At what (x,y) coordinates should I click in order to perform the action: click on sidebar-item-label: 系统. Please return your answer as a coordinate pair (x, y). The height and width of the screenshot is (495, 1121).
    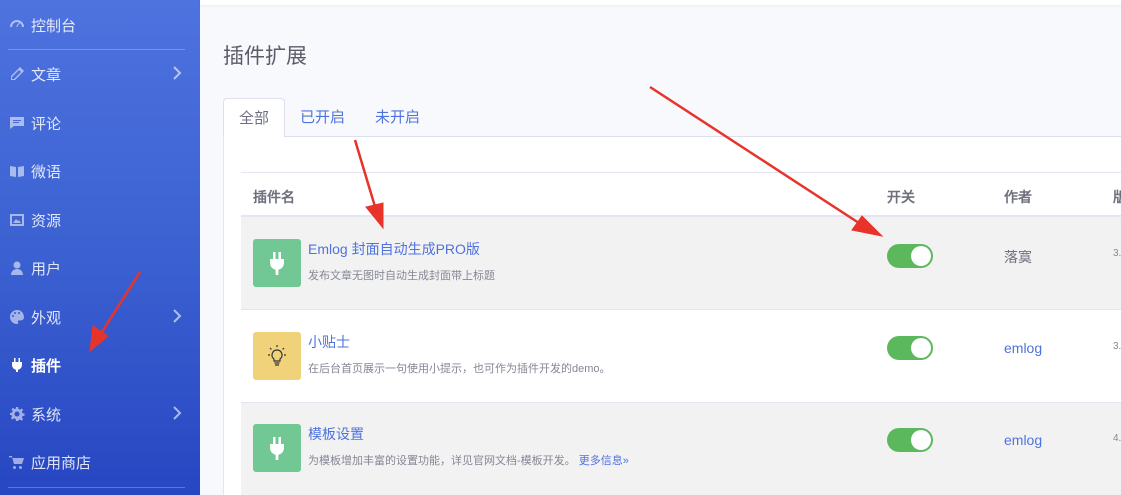
    Looking at the image, I should click on (46, 415).